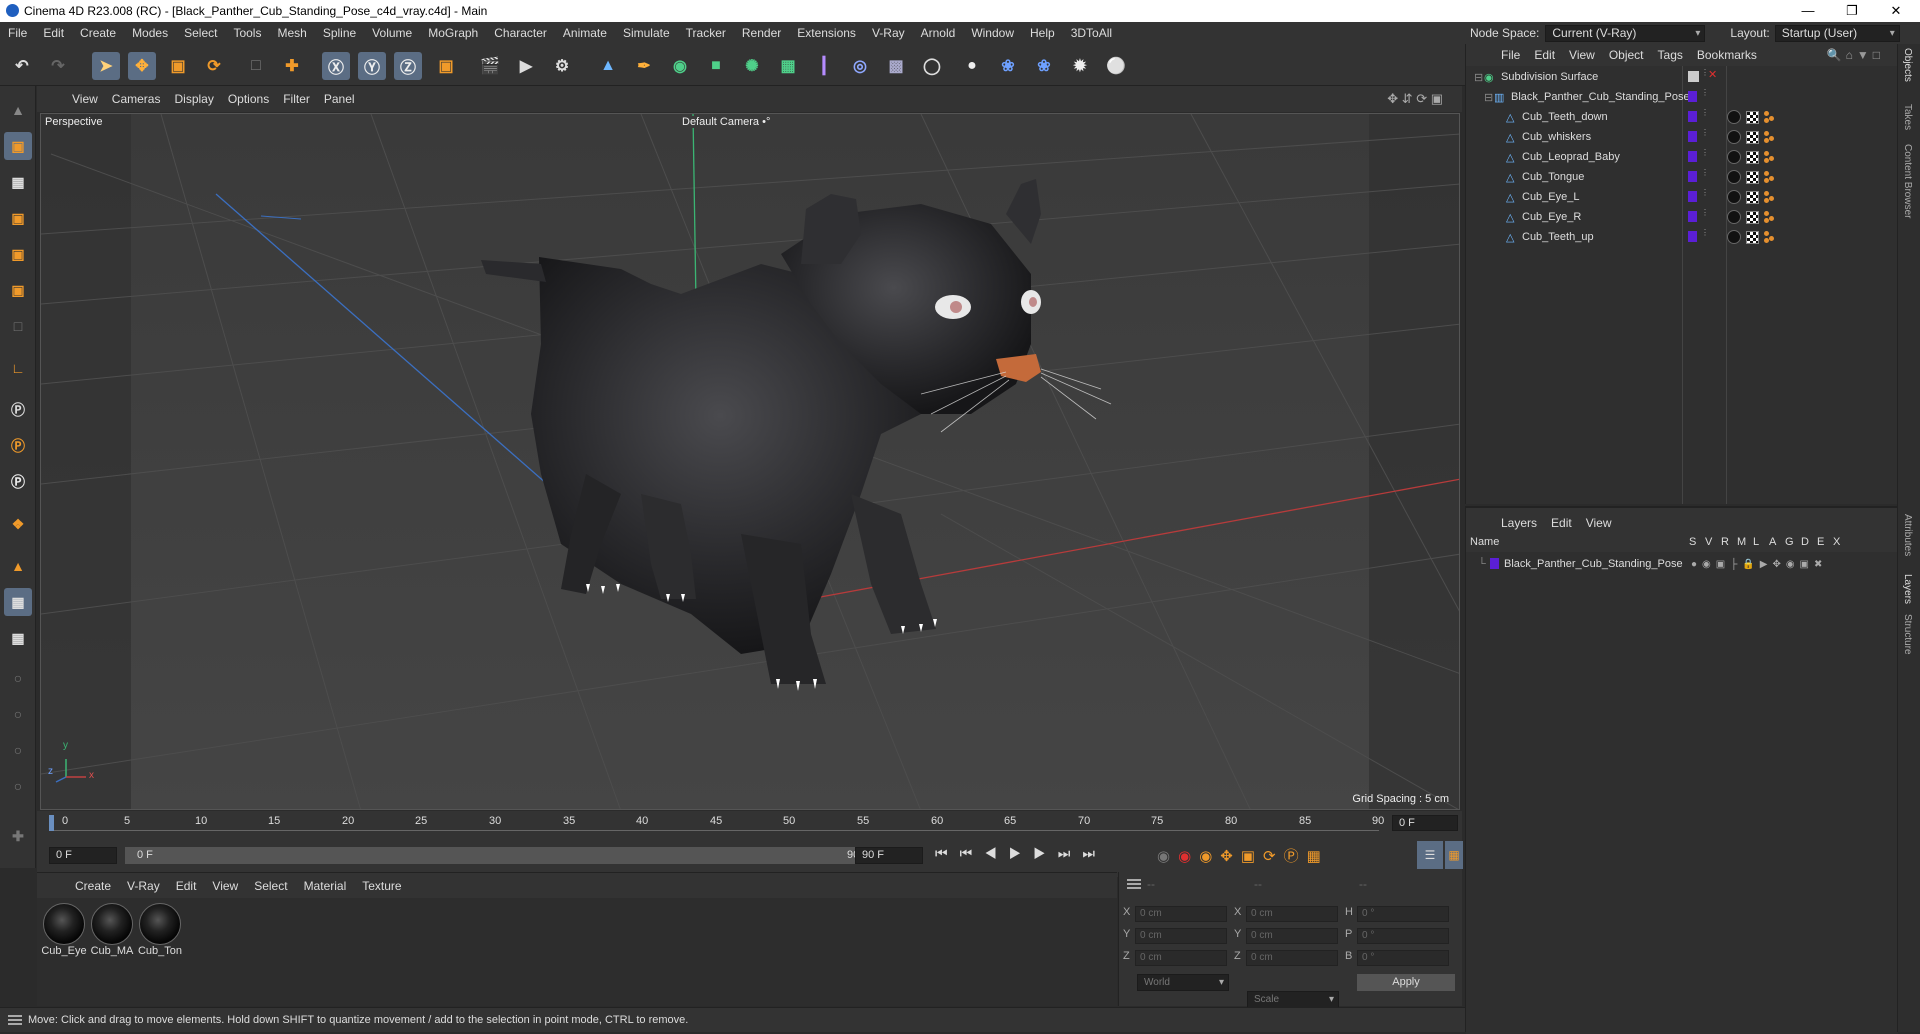 The image size is (1920, 1034). I want to click on light-icon: ●, so click(972, 66).